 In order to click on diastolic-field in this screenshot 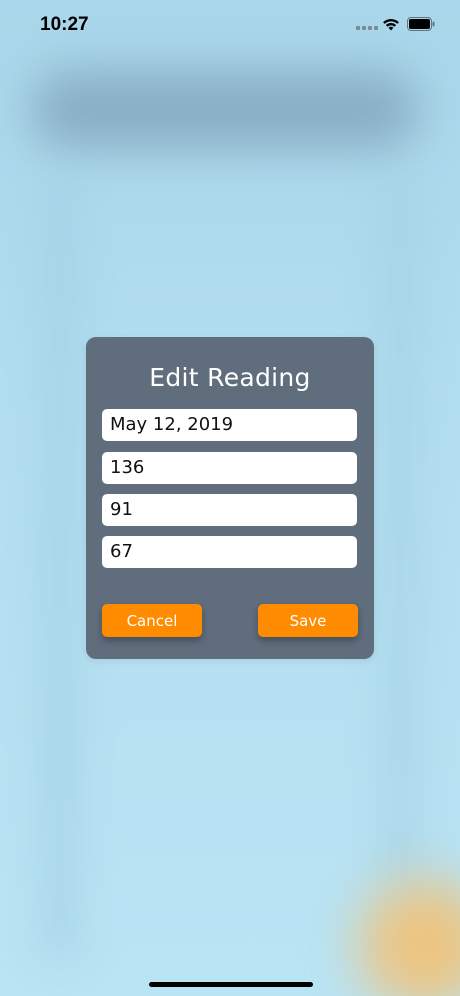, I will do `click(229, 510)`.